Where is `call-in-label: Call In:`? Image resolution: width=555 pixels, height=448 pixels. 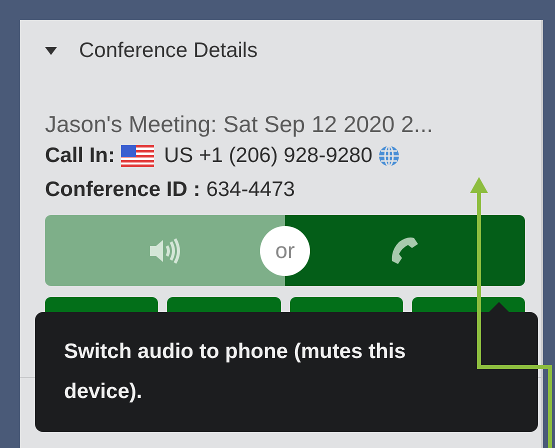
call-in-label: Call In: is located at coordinates (80, 156).